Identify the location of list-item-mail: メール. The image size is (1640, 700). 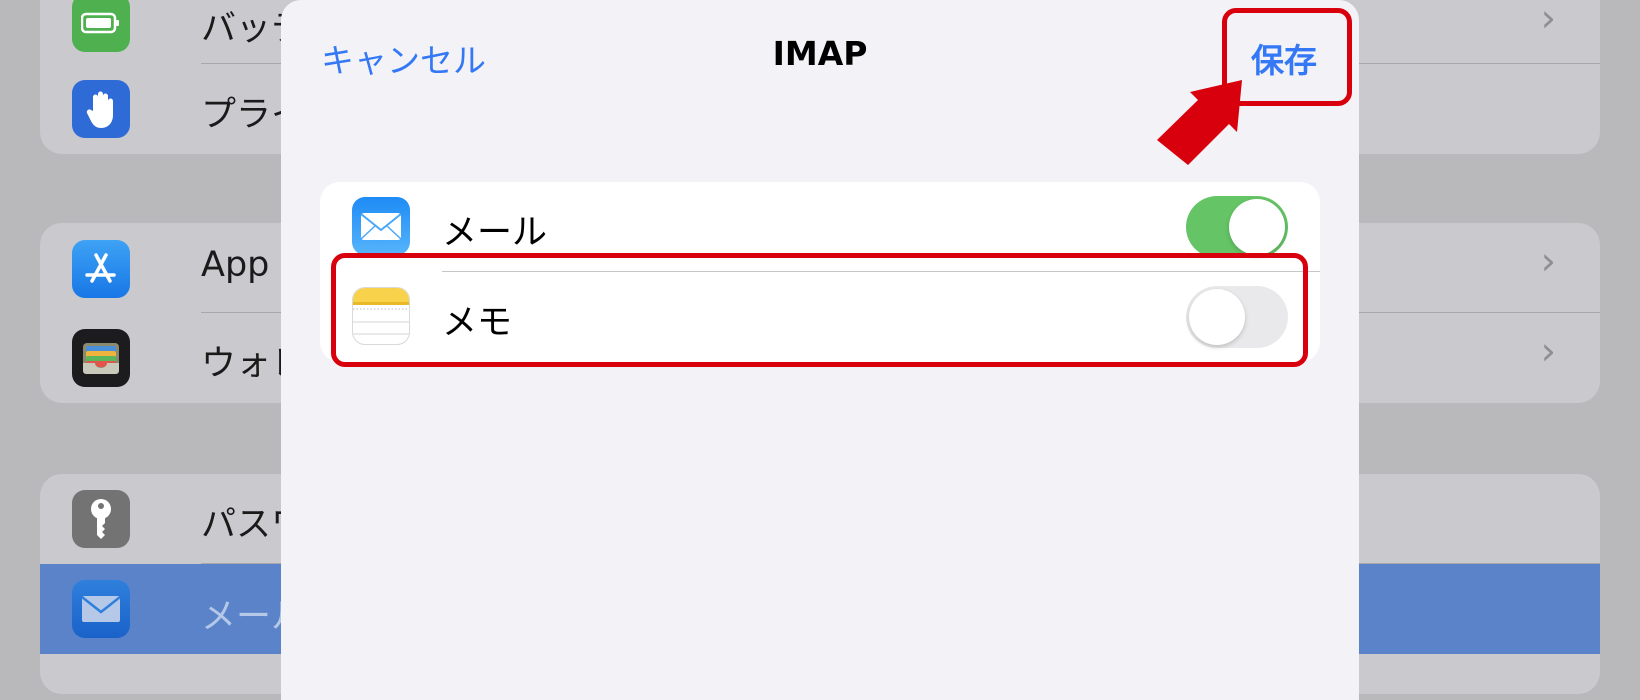
(820, 227).